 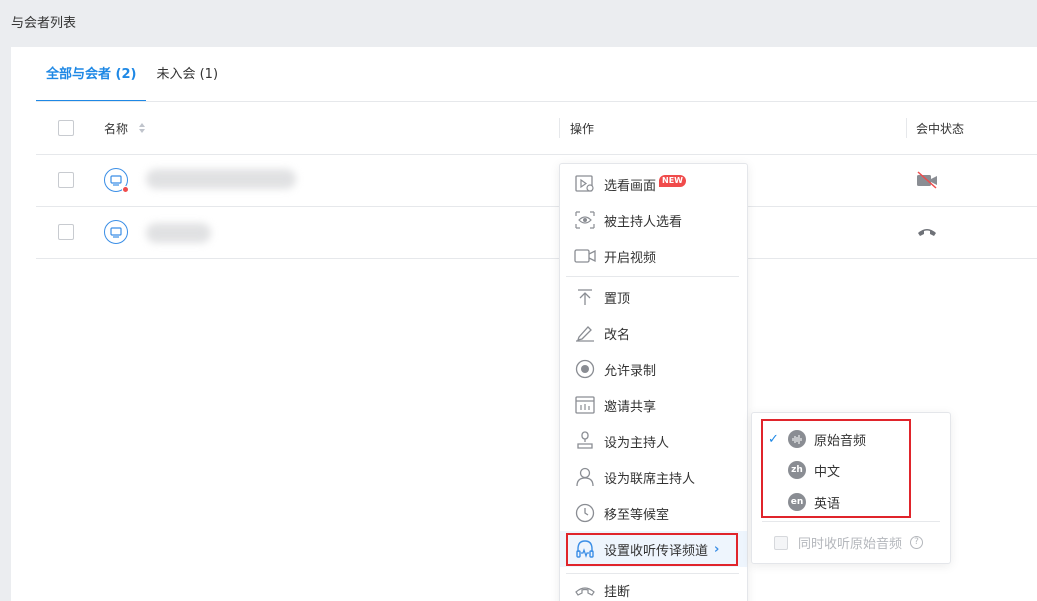 I want to click on menu-item-make-host: 设为主持人, so click(x=653, y=441).